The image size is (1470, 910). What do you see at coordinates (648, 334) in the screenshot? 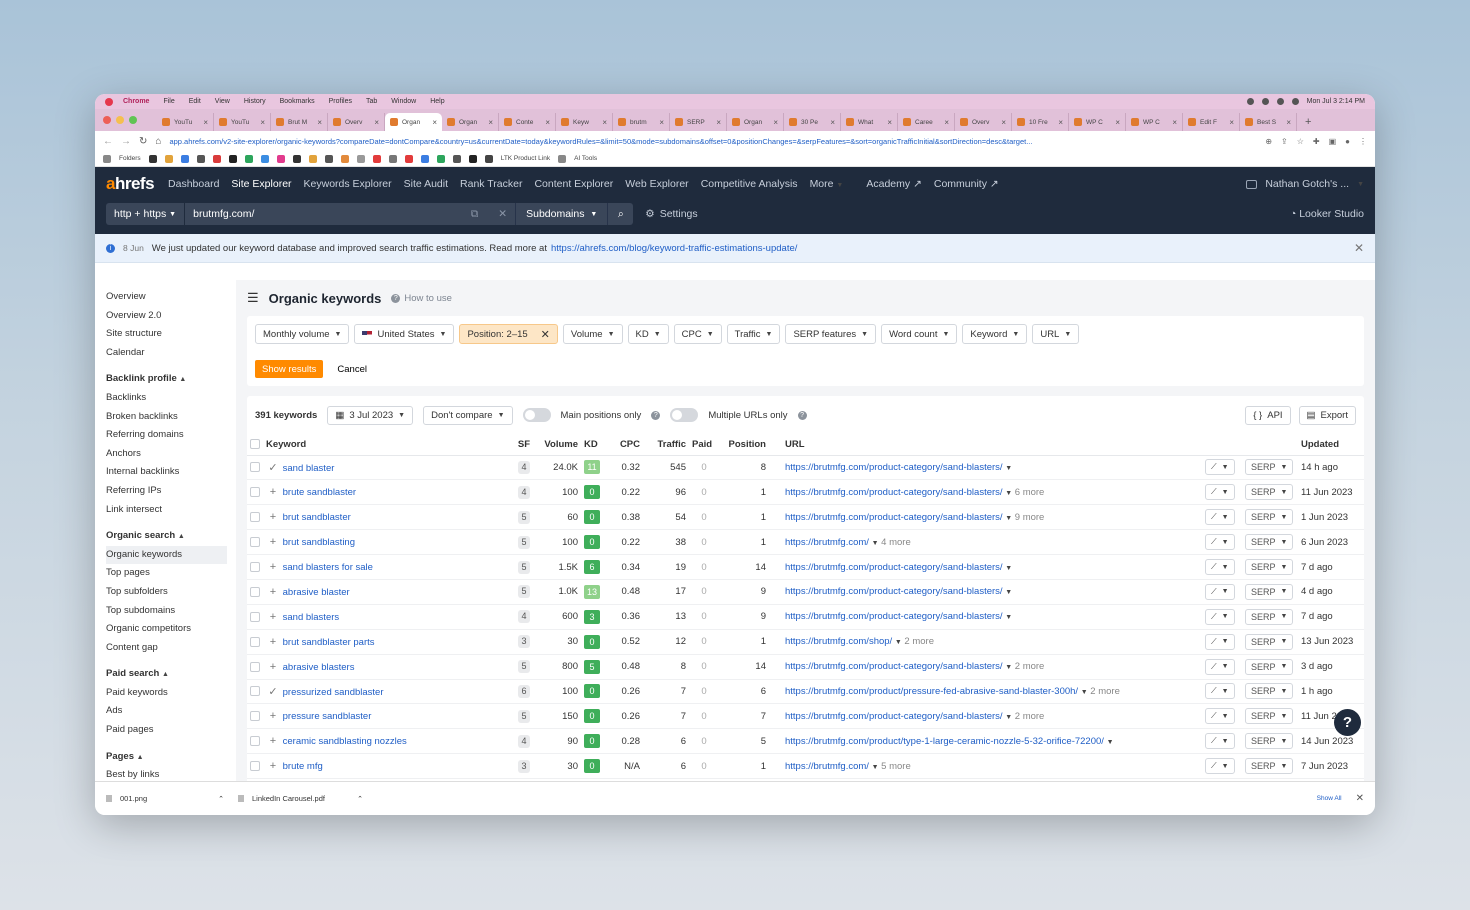
I see `kd-filter: KD ▼` at bounding box center [648, 334].